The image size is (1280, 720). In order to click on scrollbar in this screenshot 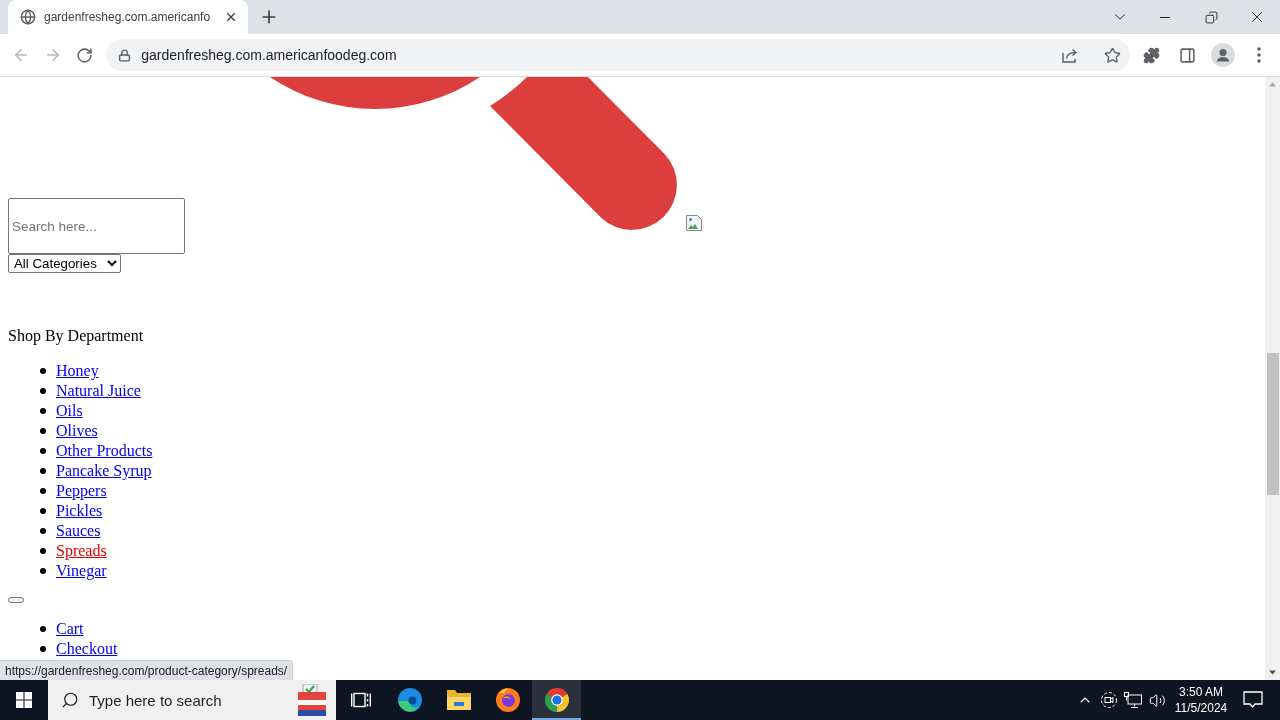, I will do `click(1272, 378)`.